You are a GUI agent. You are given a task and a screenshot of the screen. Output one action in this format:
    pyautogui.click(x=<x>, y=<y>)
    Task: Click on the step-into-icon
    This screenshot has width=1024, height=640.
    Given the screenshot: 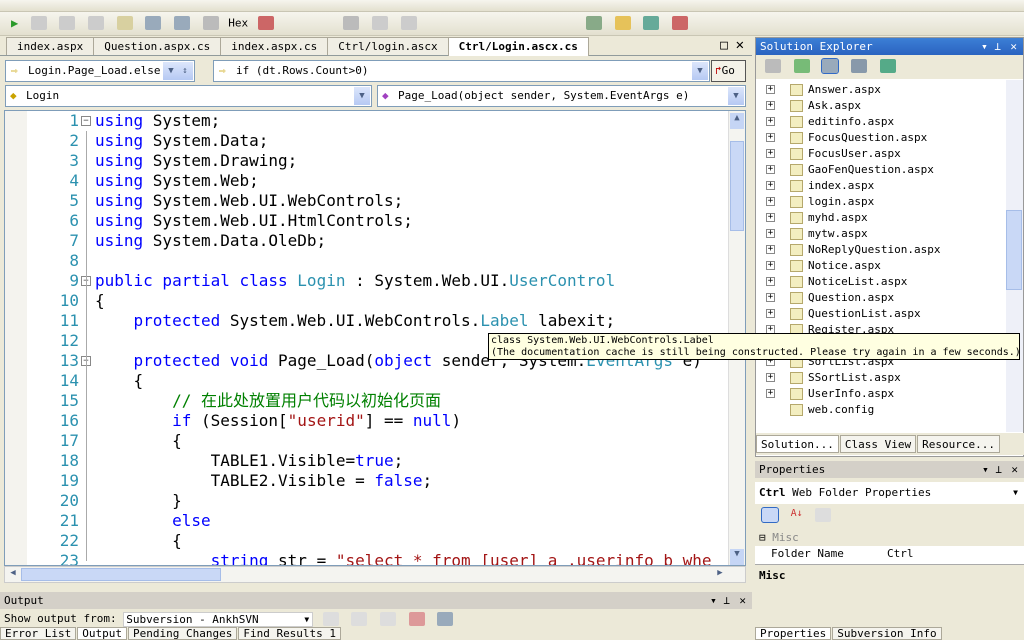 What is the action you would take?
    pyautogui.click(x=153, y=23)
    